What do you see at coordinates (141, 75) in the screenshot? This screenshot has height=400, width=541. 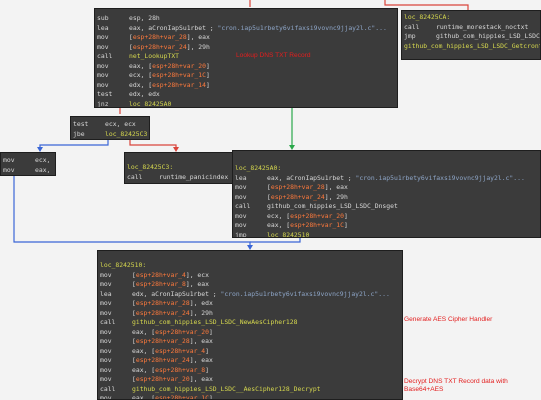 I see `asm-operand: ecx, [` at bounding box center [141, 75].